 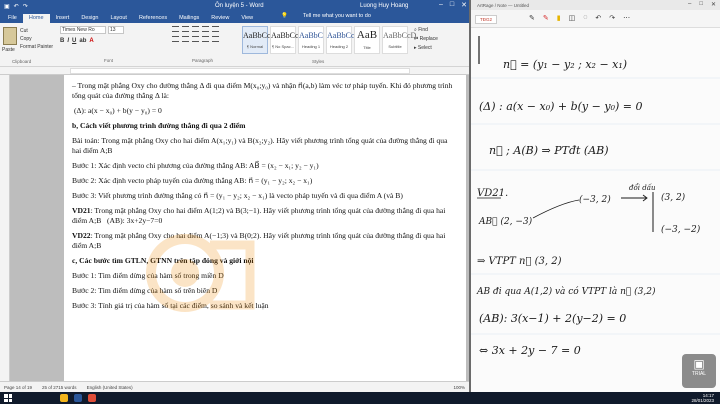 I want to click on language-status: English (United States), so click(x=110, y=387).